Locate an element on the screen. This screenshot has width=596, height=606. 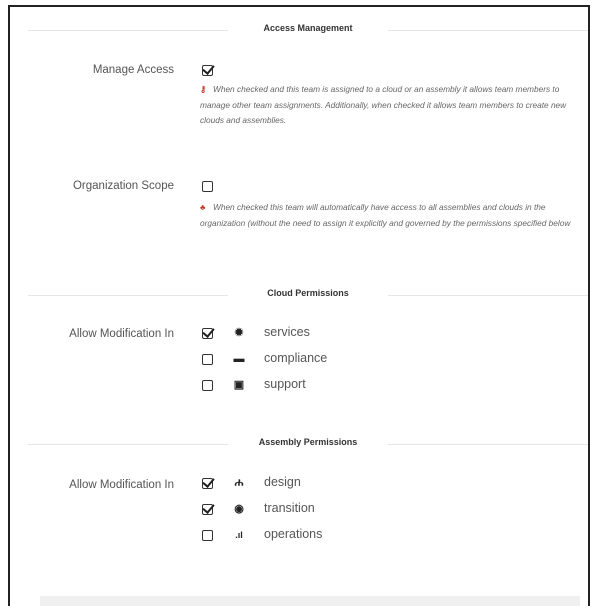
compliance-checkbox is located at coordinates (207, 359).